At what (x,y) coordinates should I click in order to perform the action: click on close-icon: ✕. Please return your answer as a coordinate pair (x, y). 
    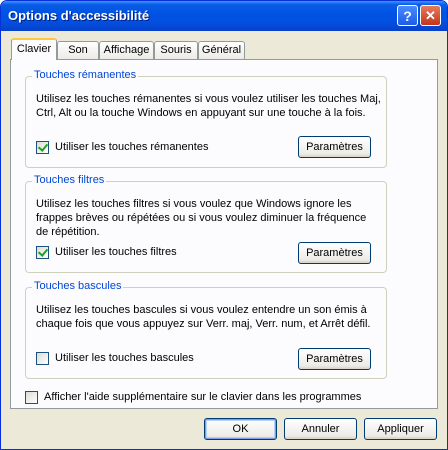
    Looking at the image, I should click on (430, 15).